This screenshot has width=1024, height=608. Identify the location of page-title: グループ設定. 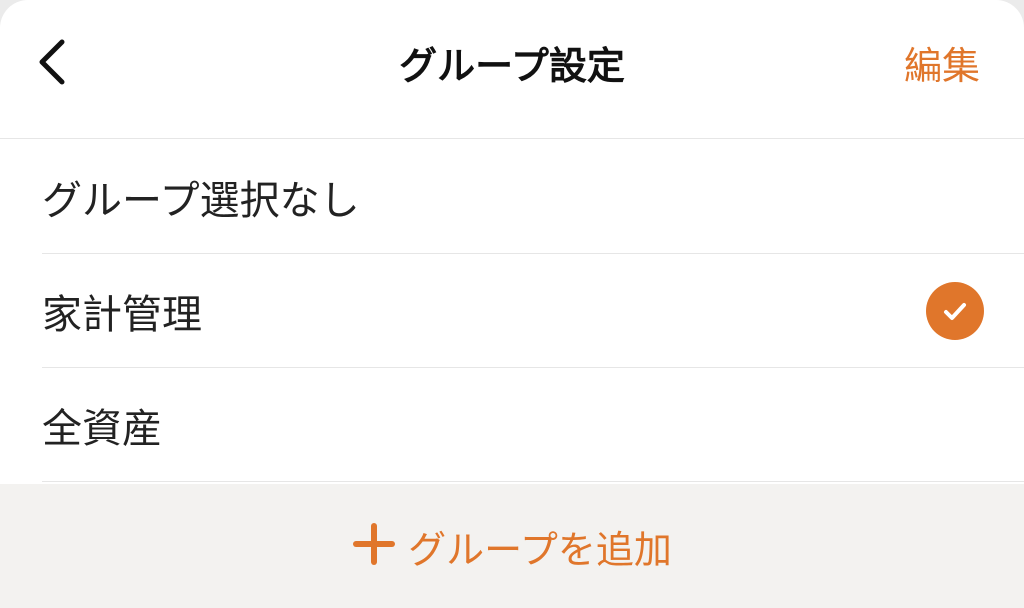
(512, 66).